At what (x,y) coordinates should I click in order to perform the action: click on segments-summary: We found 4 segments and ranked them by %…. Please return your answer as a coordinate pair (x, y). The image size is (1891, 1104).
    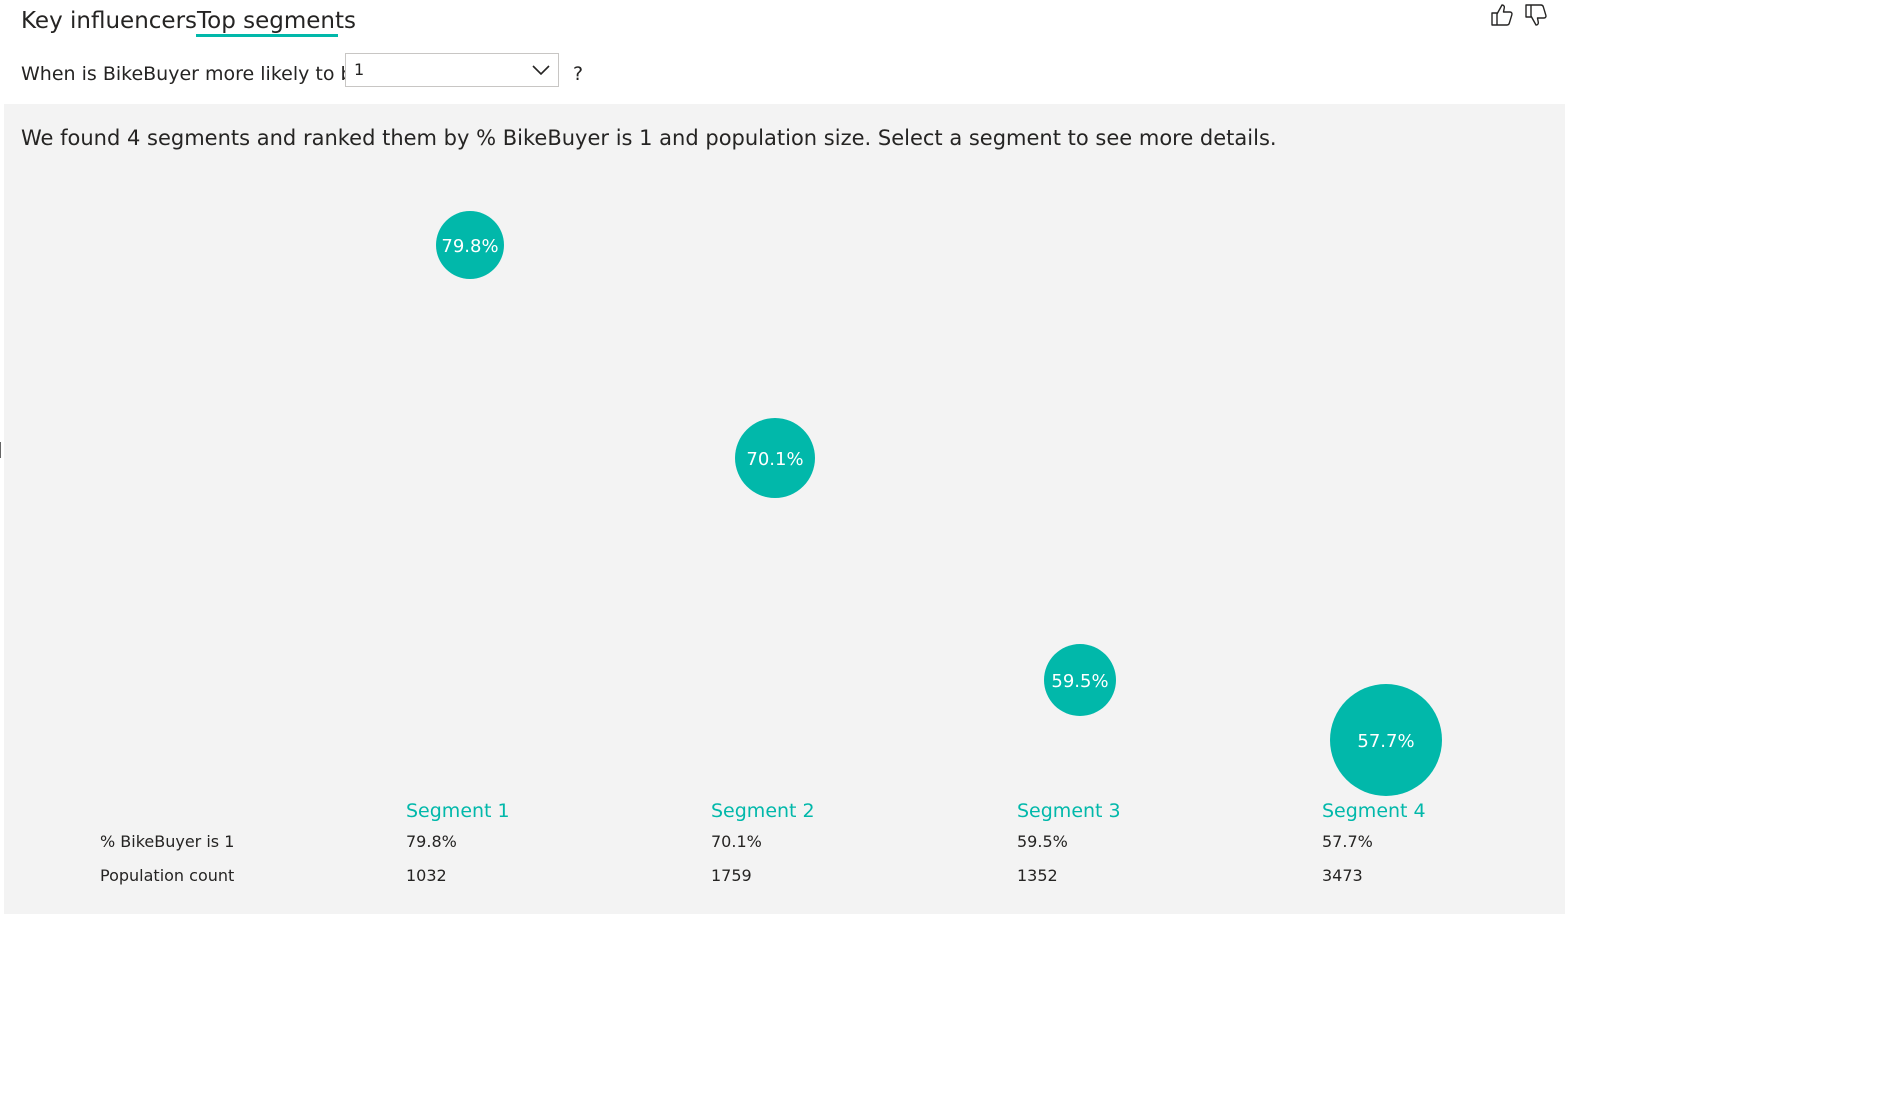
    Looking at the image, I should click on (649, 138).